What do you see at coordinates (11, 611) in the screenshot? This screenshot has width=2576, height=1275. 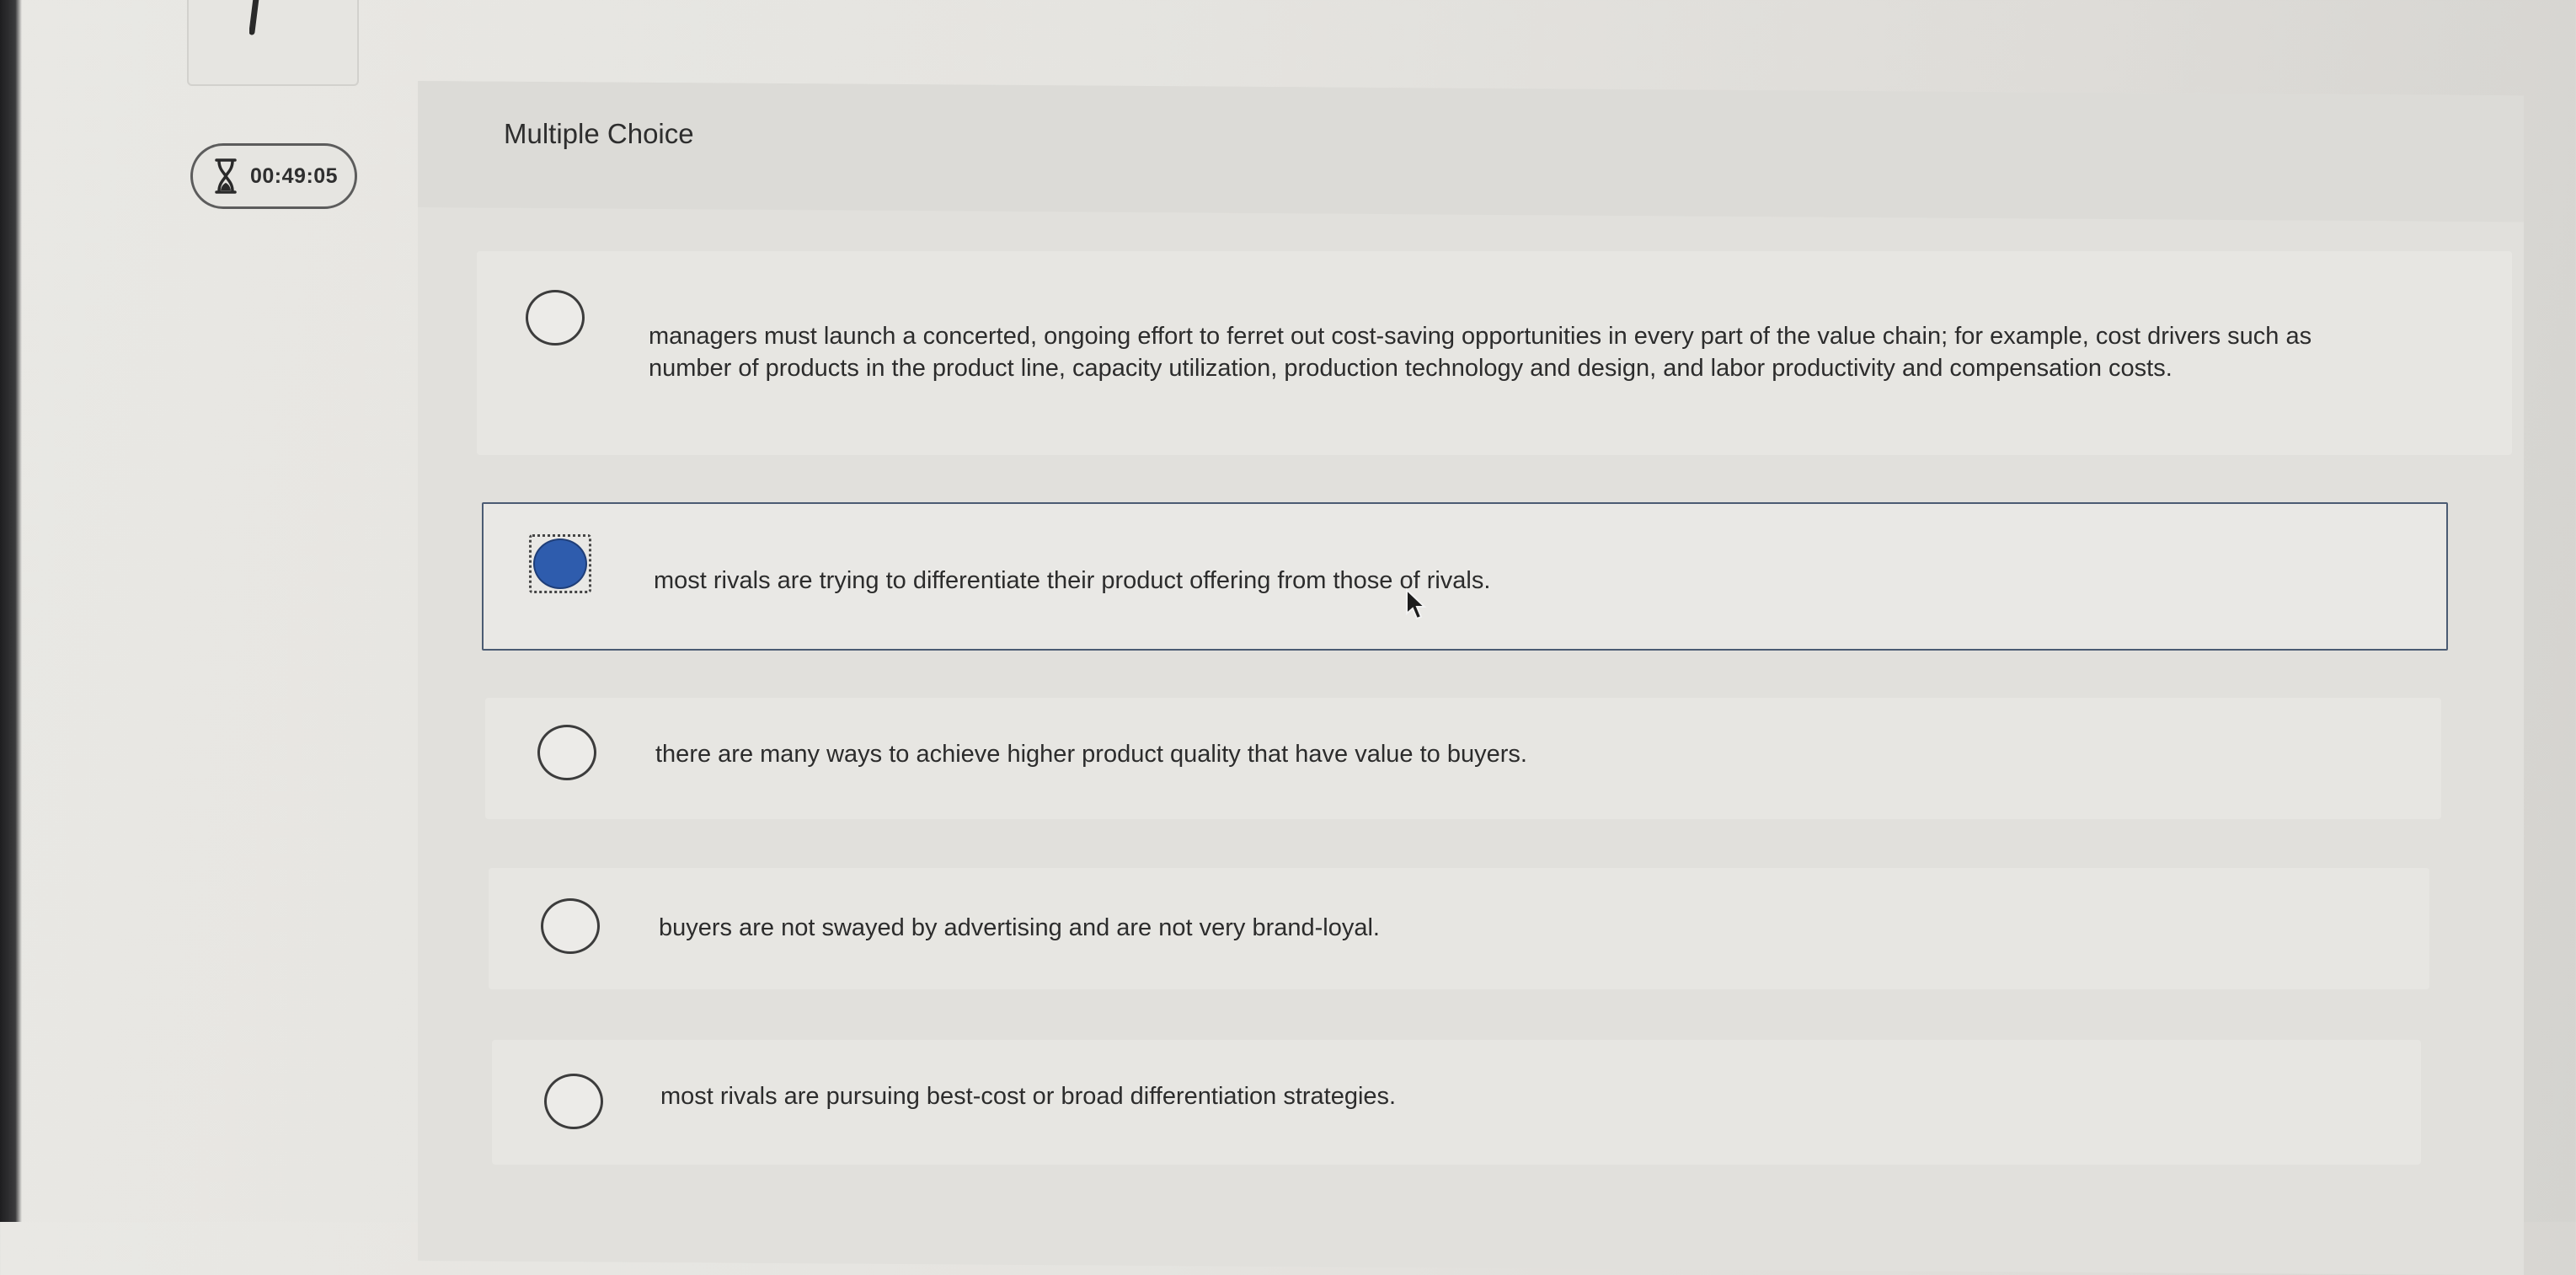 I see `screen-edge` at bounding box center [11, 611].